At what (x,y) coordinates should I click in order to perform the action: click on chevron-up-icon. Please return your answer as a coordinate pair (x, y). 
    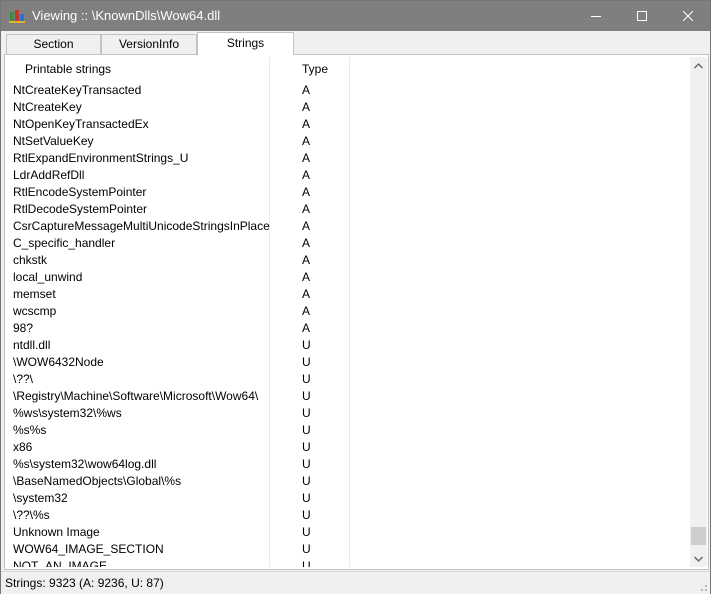
    Looking at the image, I should click on (698, 65).